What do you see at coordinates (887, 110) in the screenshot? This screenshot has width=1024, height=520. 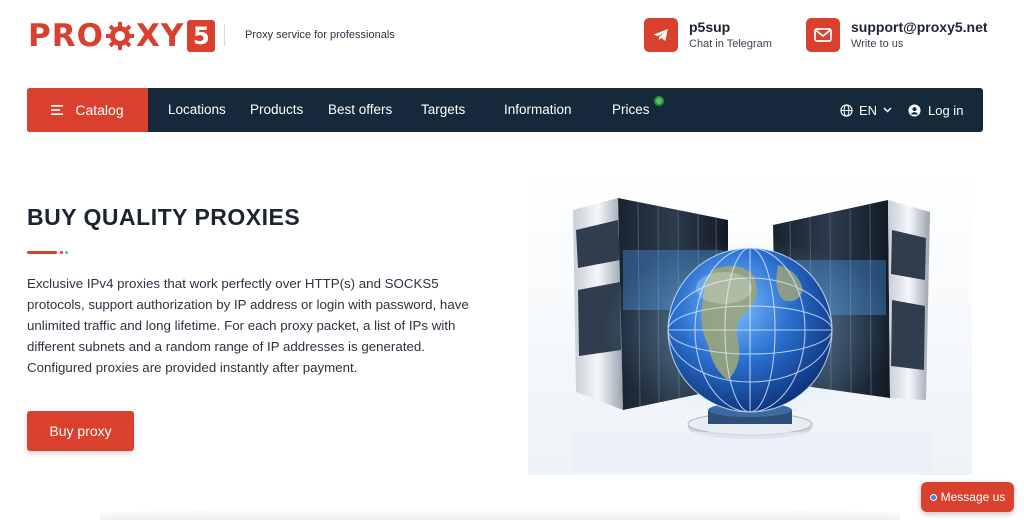 I see `chevron-down-icon` at bounding box center [887, 110].